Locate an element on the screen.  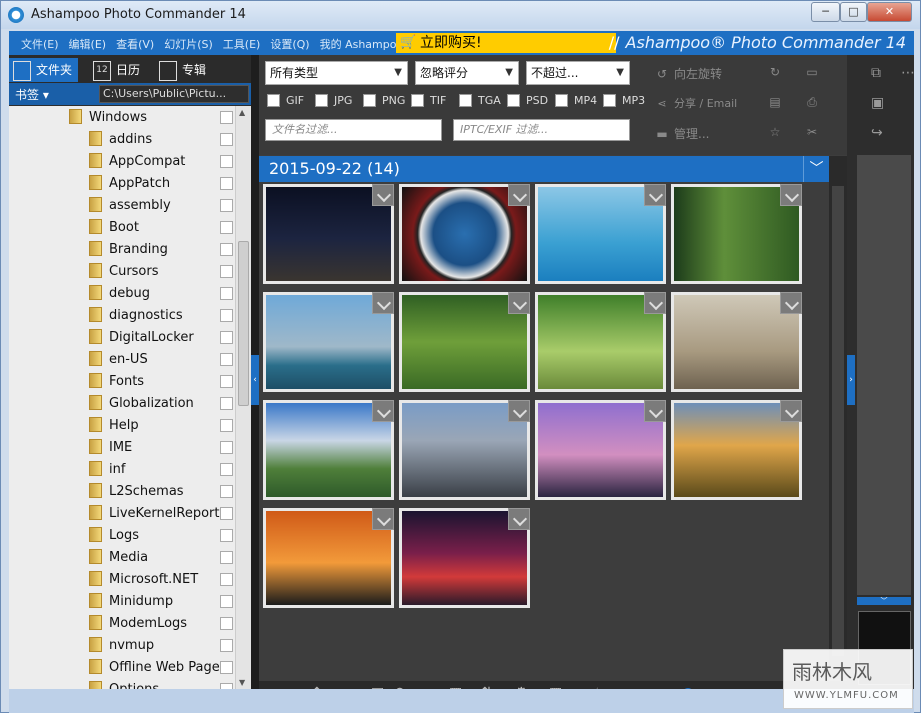
menu-slideshow: 幻灯片(S) is located at coordinates (188, 44).